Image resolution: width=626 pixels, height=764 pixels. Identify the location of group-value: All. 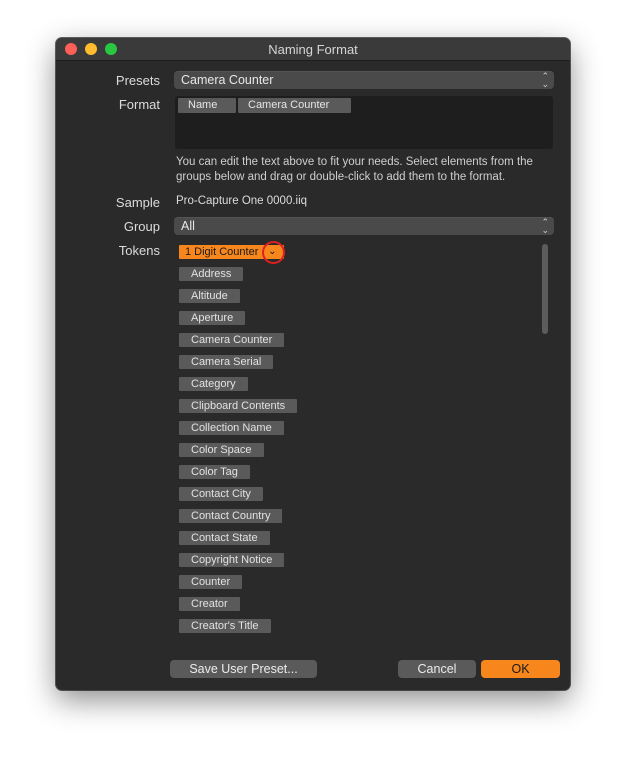
(188, 226).